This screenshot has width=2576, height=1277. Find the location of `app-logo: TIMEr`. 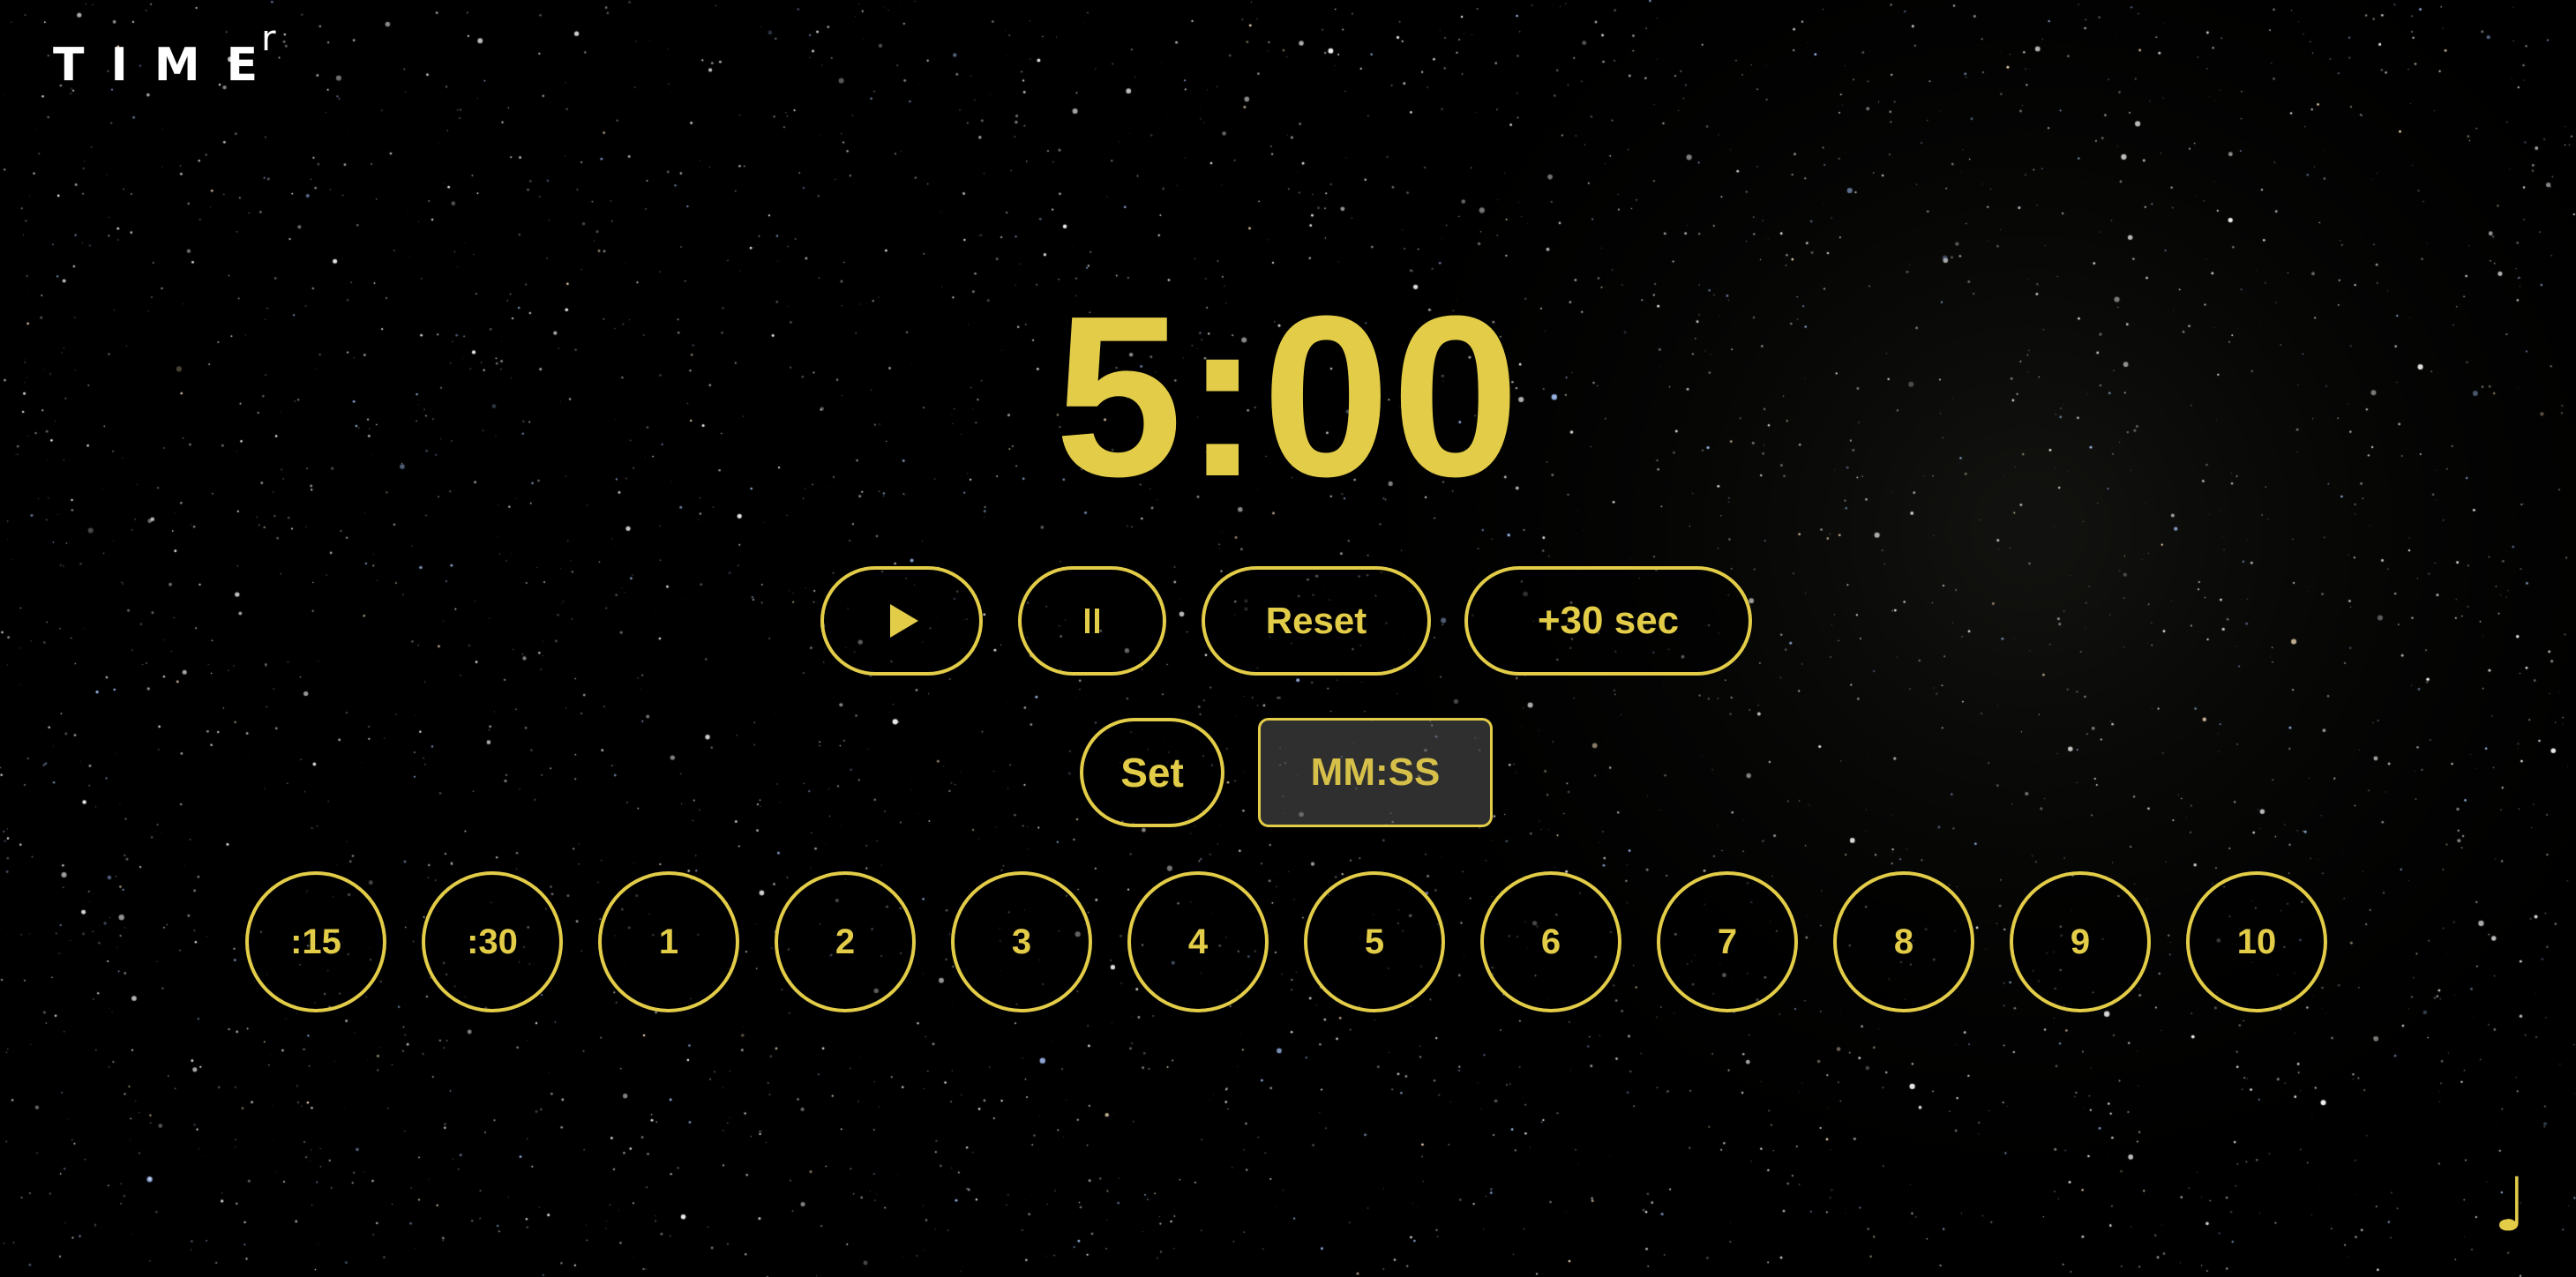

app-logo: TIMEr is located at coordinates (176, 54).